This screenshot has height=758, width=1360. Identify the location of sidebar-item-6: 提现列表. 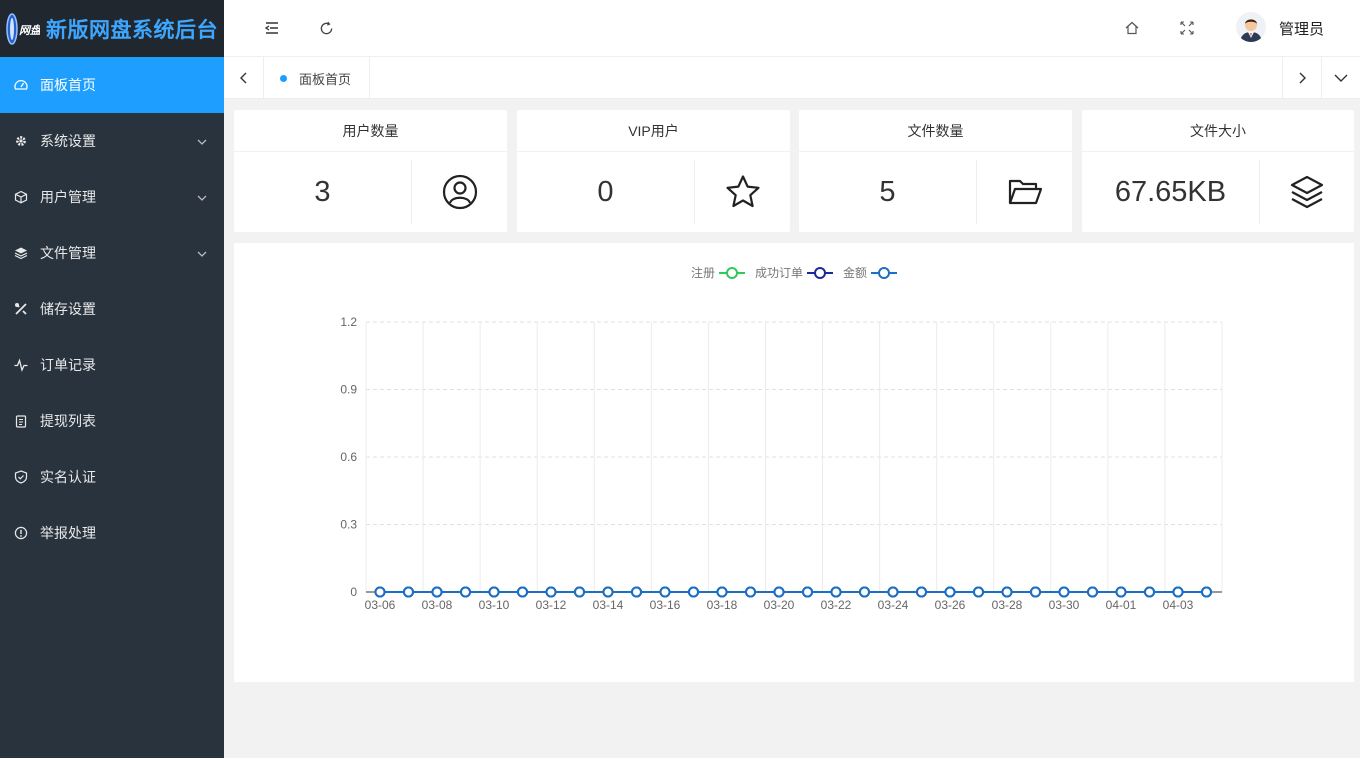
(112, 421).